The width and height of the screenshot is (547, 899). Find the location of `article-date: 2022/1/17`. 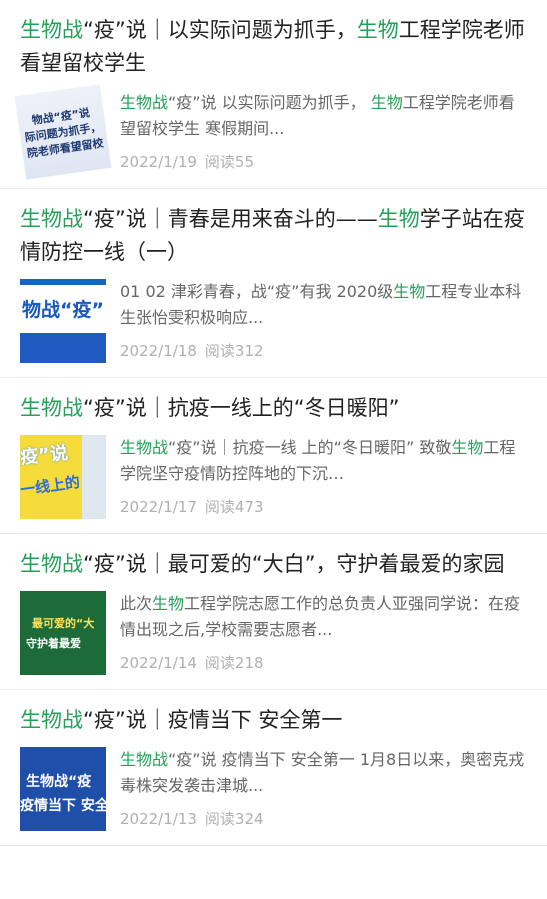

article-date: 2022/1/17 is located at coordinates (158, 507).